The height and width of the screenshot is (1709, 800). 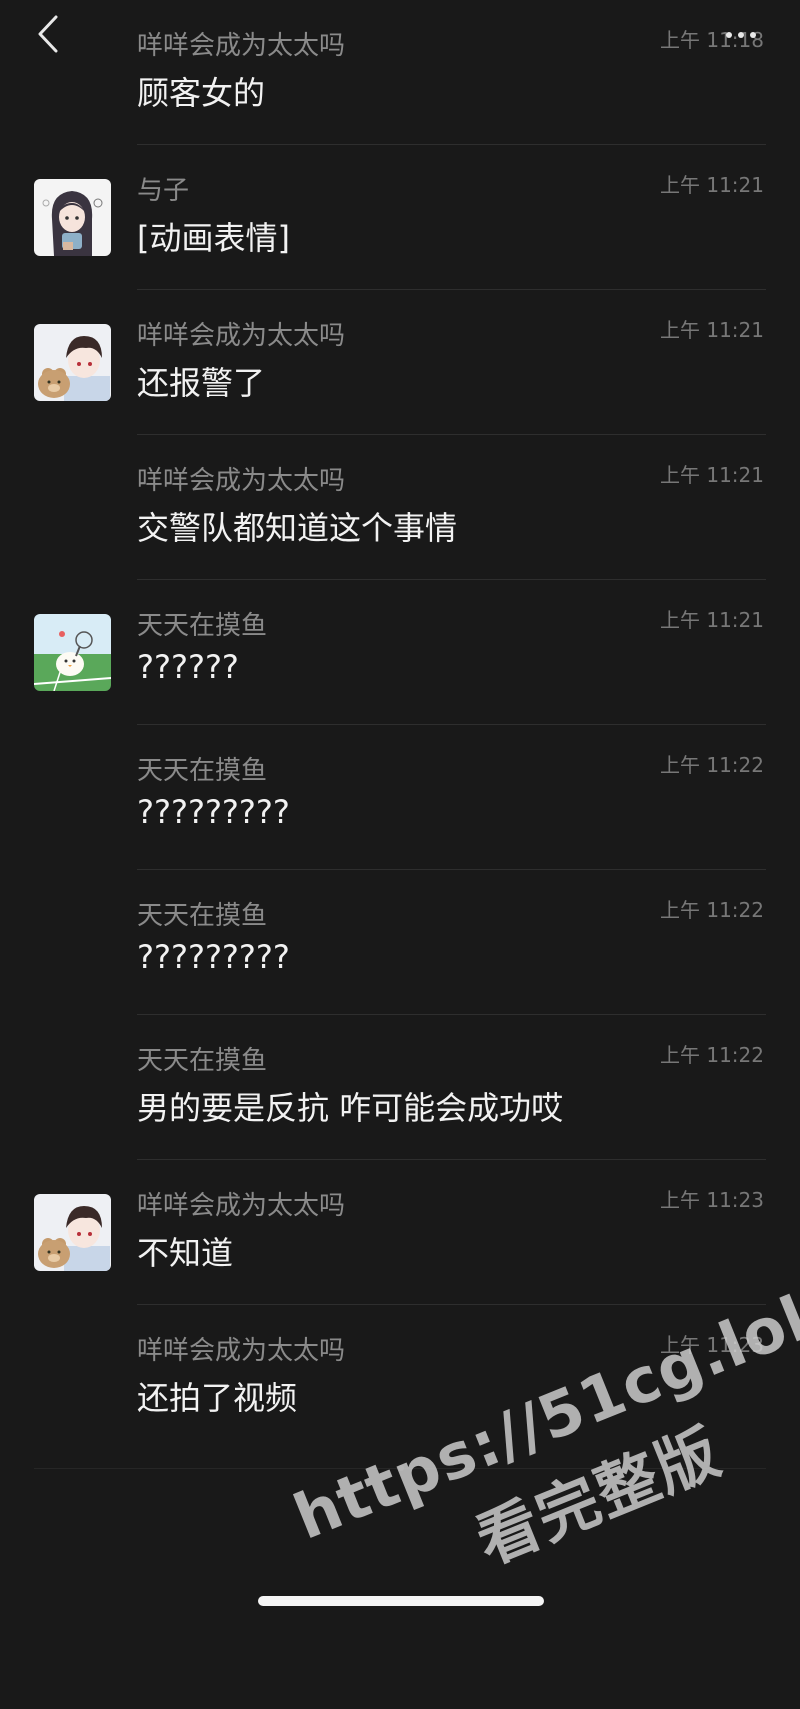 What do you see at coordinates (188, 667) in the screenshot?
I see `message-text: ??????` at bounding box center [188, 667].